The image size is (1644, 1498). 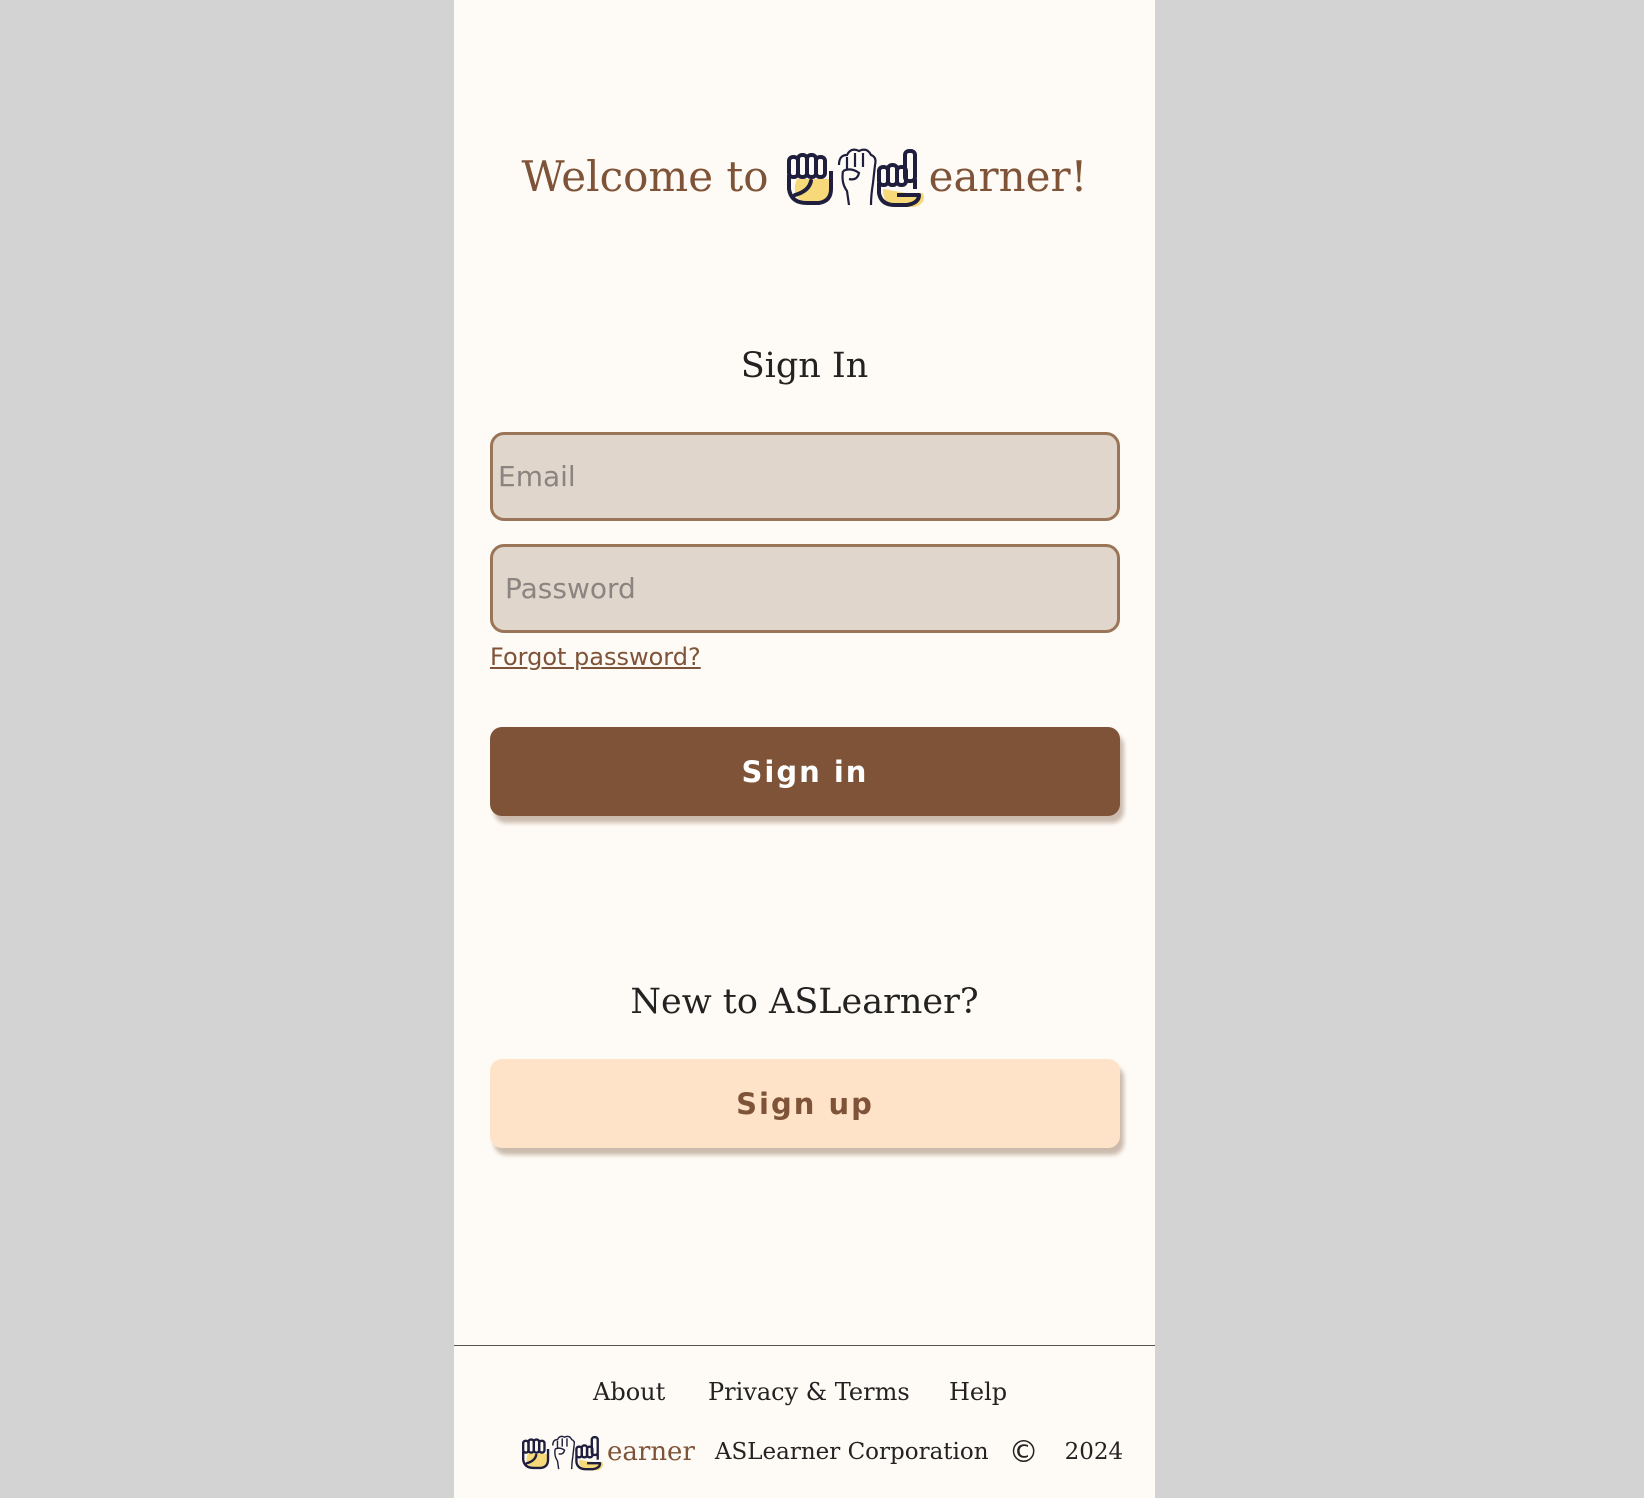 I want to click on asl-hands-logo-icon, so click(x=855, y=177).